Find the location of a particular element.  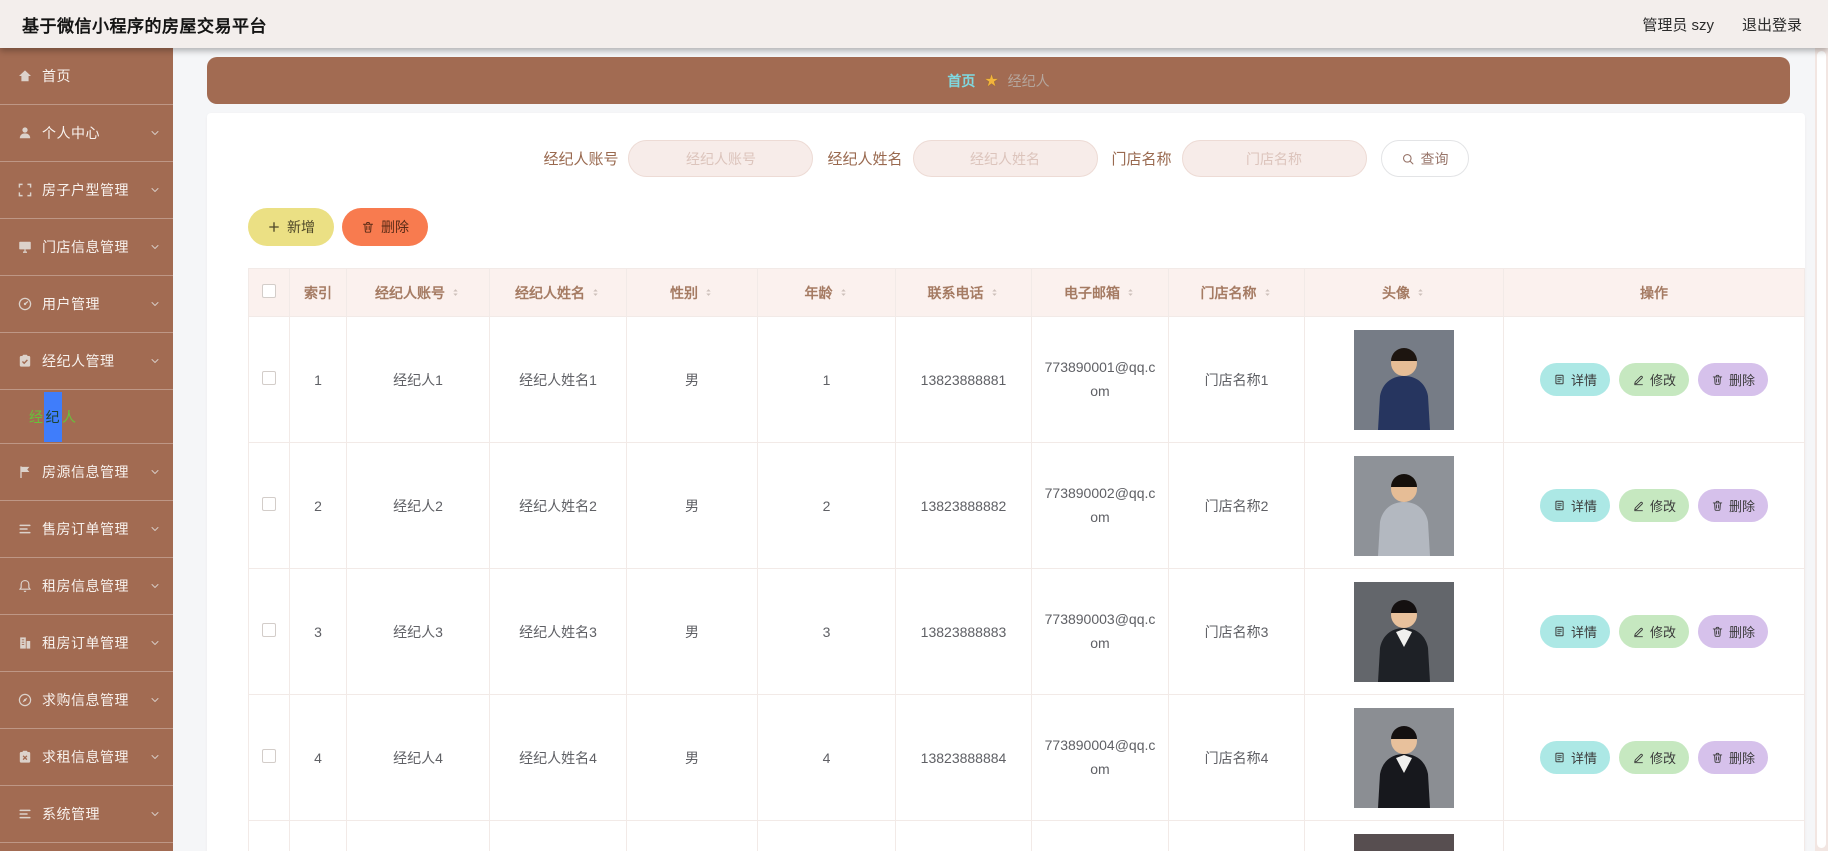

breadcrumb-home-link: 首页 is located at coordinates (961, 81).